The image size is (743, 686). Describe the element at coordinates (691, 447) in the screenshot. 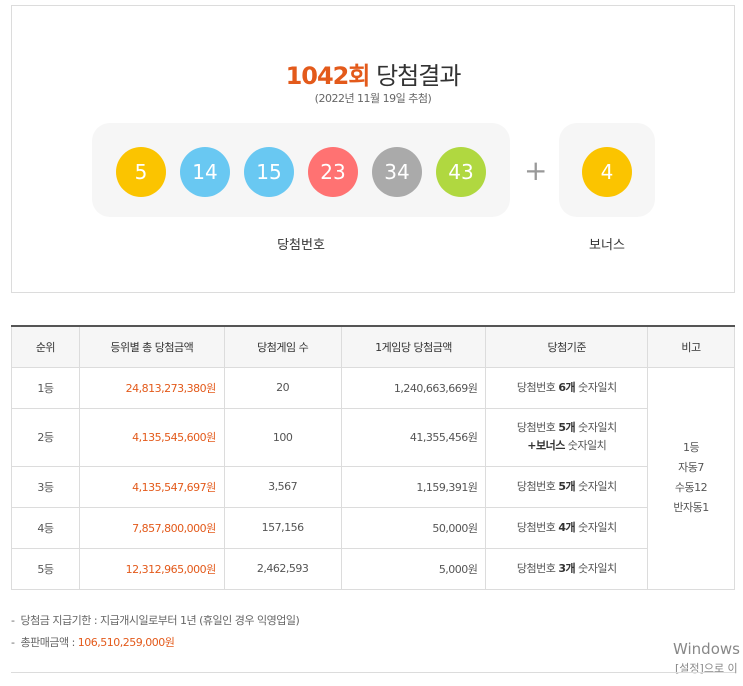

I see `note-line: 1등` at that location.